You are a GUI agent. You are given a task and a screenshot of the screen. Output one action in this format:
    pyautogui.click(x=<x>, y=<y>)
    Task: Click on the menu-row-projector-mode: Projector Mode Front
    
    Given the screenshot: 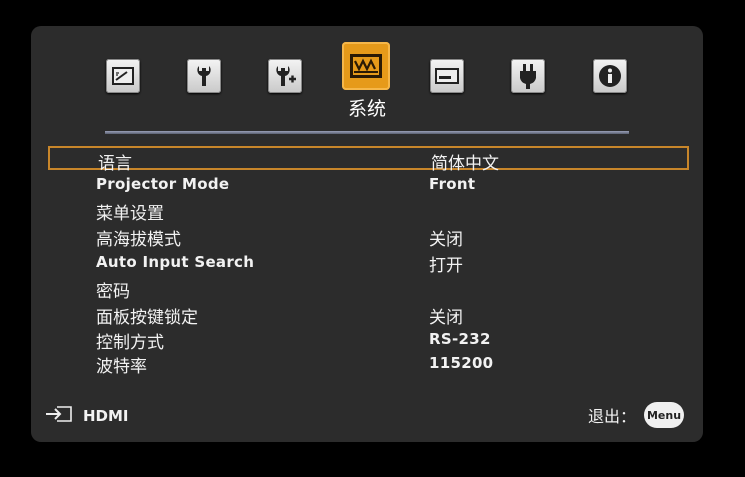 What is the action you would take?
    pyautogui.click(x=368, y=184)
    